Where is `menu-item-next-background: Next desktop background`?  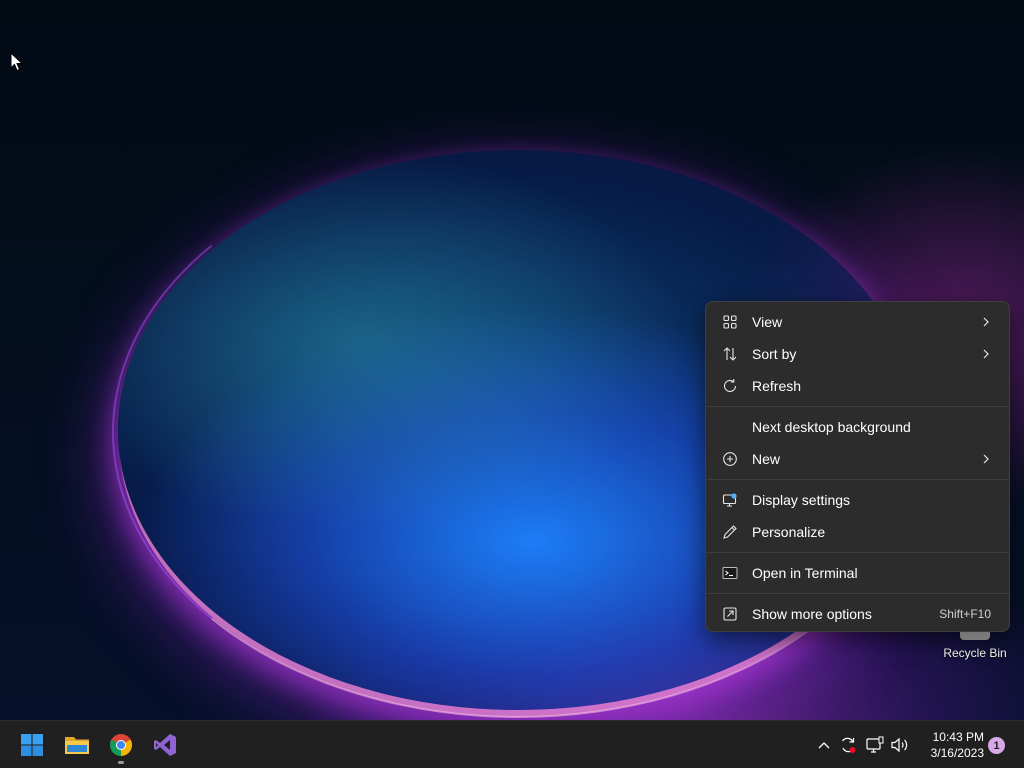
menu-item-next-background: Next desktop background is located at coordinates (857, 427).